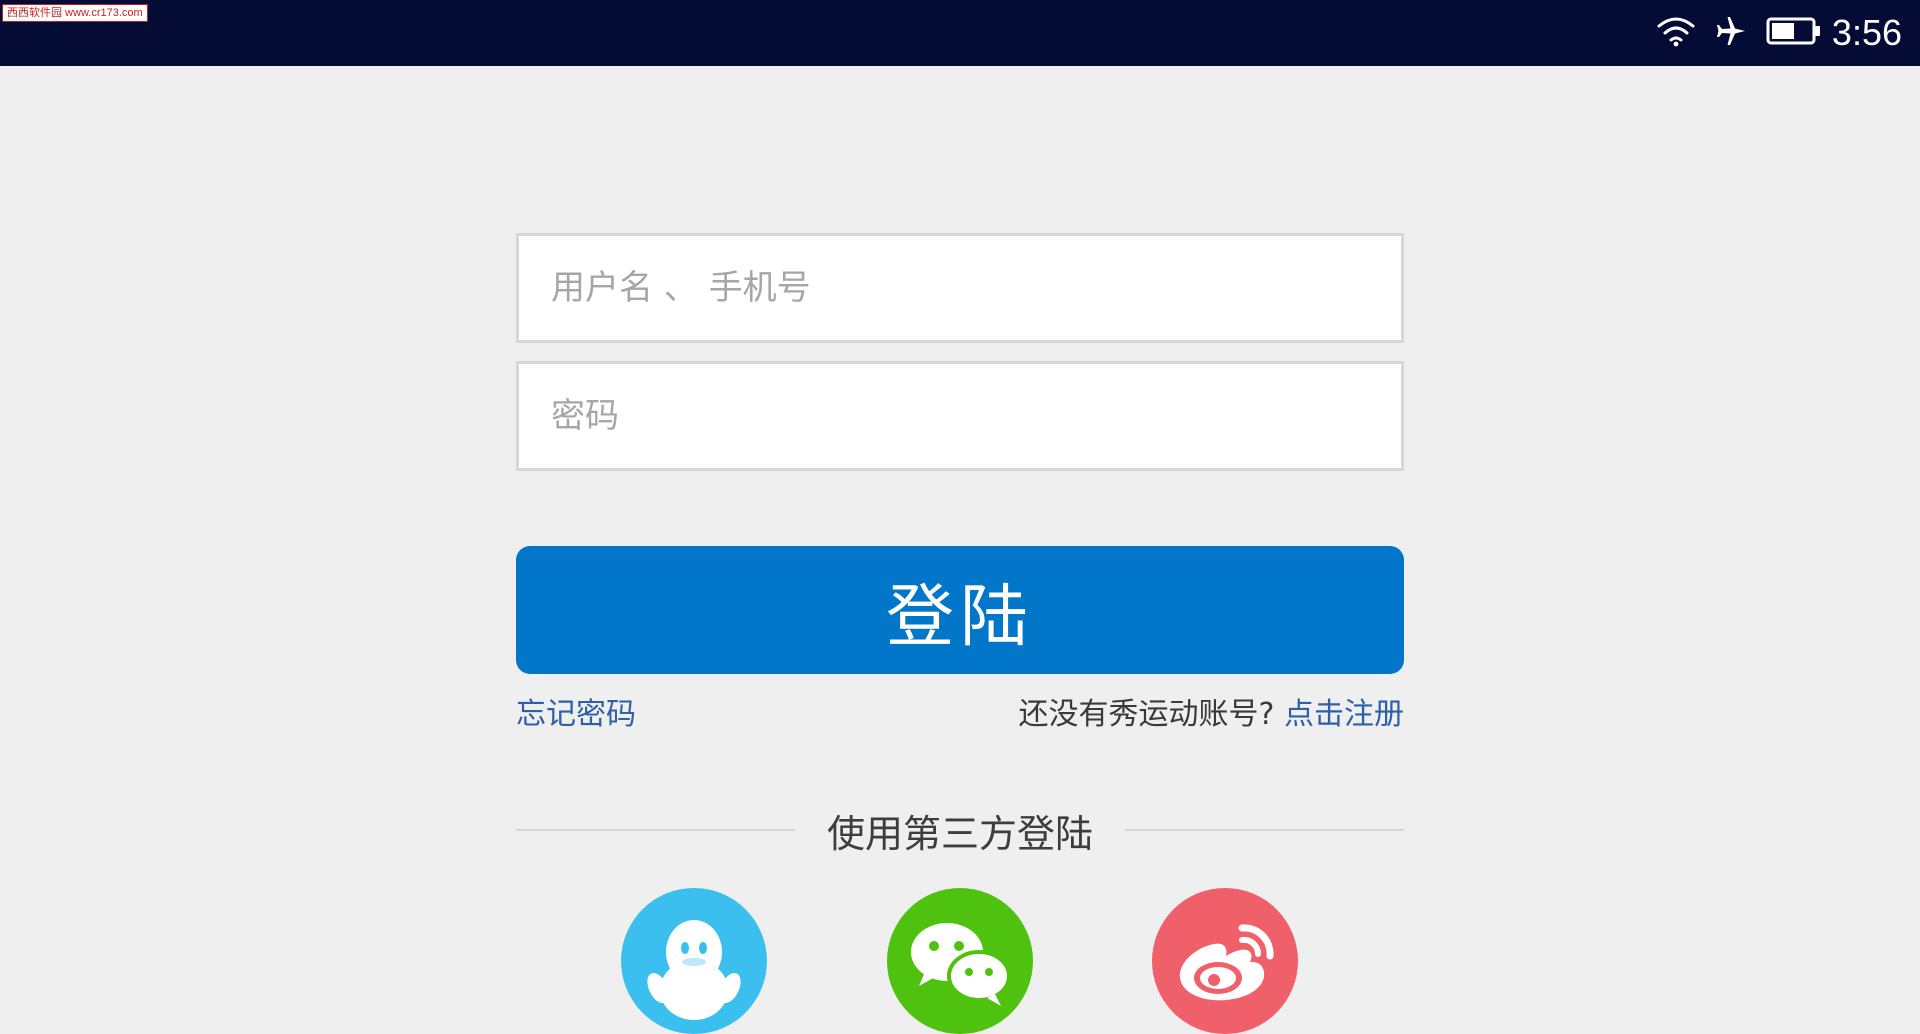 The width and height of the screenshot is (1920, 1034). What do you see at coordinates (1265, 830) in the screenshot?
I see `divider-line-right` at bounding box center [1265, 830].